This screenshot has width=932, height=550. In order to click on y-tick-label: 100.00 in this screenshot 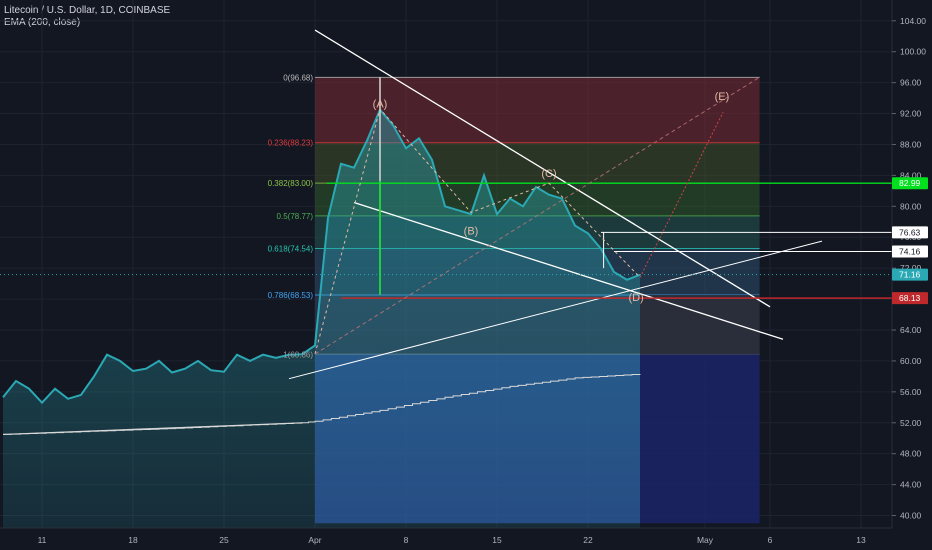, I will do `click(913, 52)`.